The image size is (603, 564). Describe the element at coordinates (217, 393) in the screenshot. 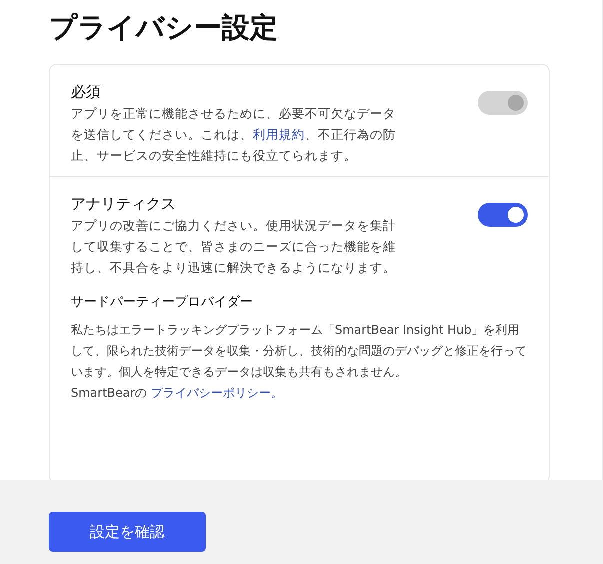

I see `privacy-policy-link: プライバシーポリシー。` at that location.